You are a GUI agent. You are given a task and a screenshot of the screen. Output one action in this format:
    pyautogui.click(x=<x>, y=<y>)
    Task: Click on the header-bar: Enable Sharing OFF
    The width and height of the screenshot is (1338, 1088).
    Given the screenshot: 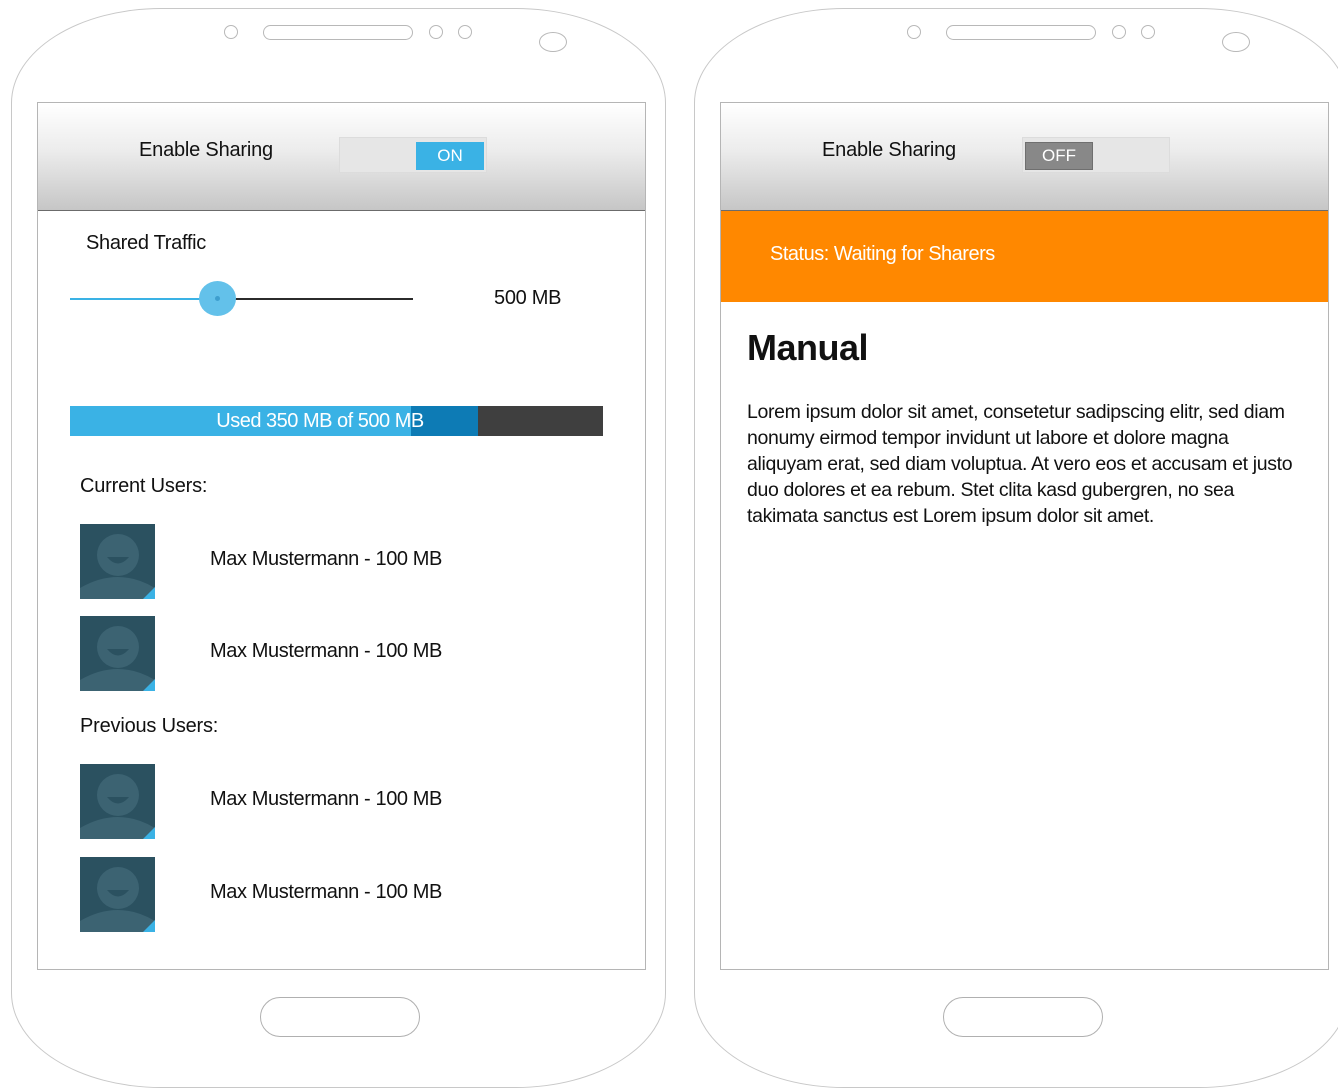 What is the action you would take?
    pyautogui.click(x=1024, y=157)
    